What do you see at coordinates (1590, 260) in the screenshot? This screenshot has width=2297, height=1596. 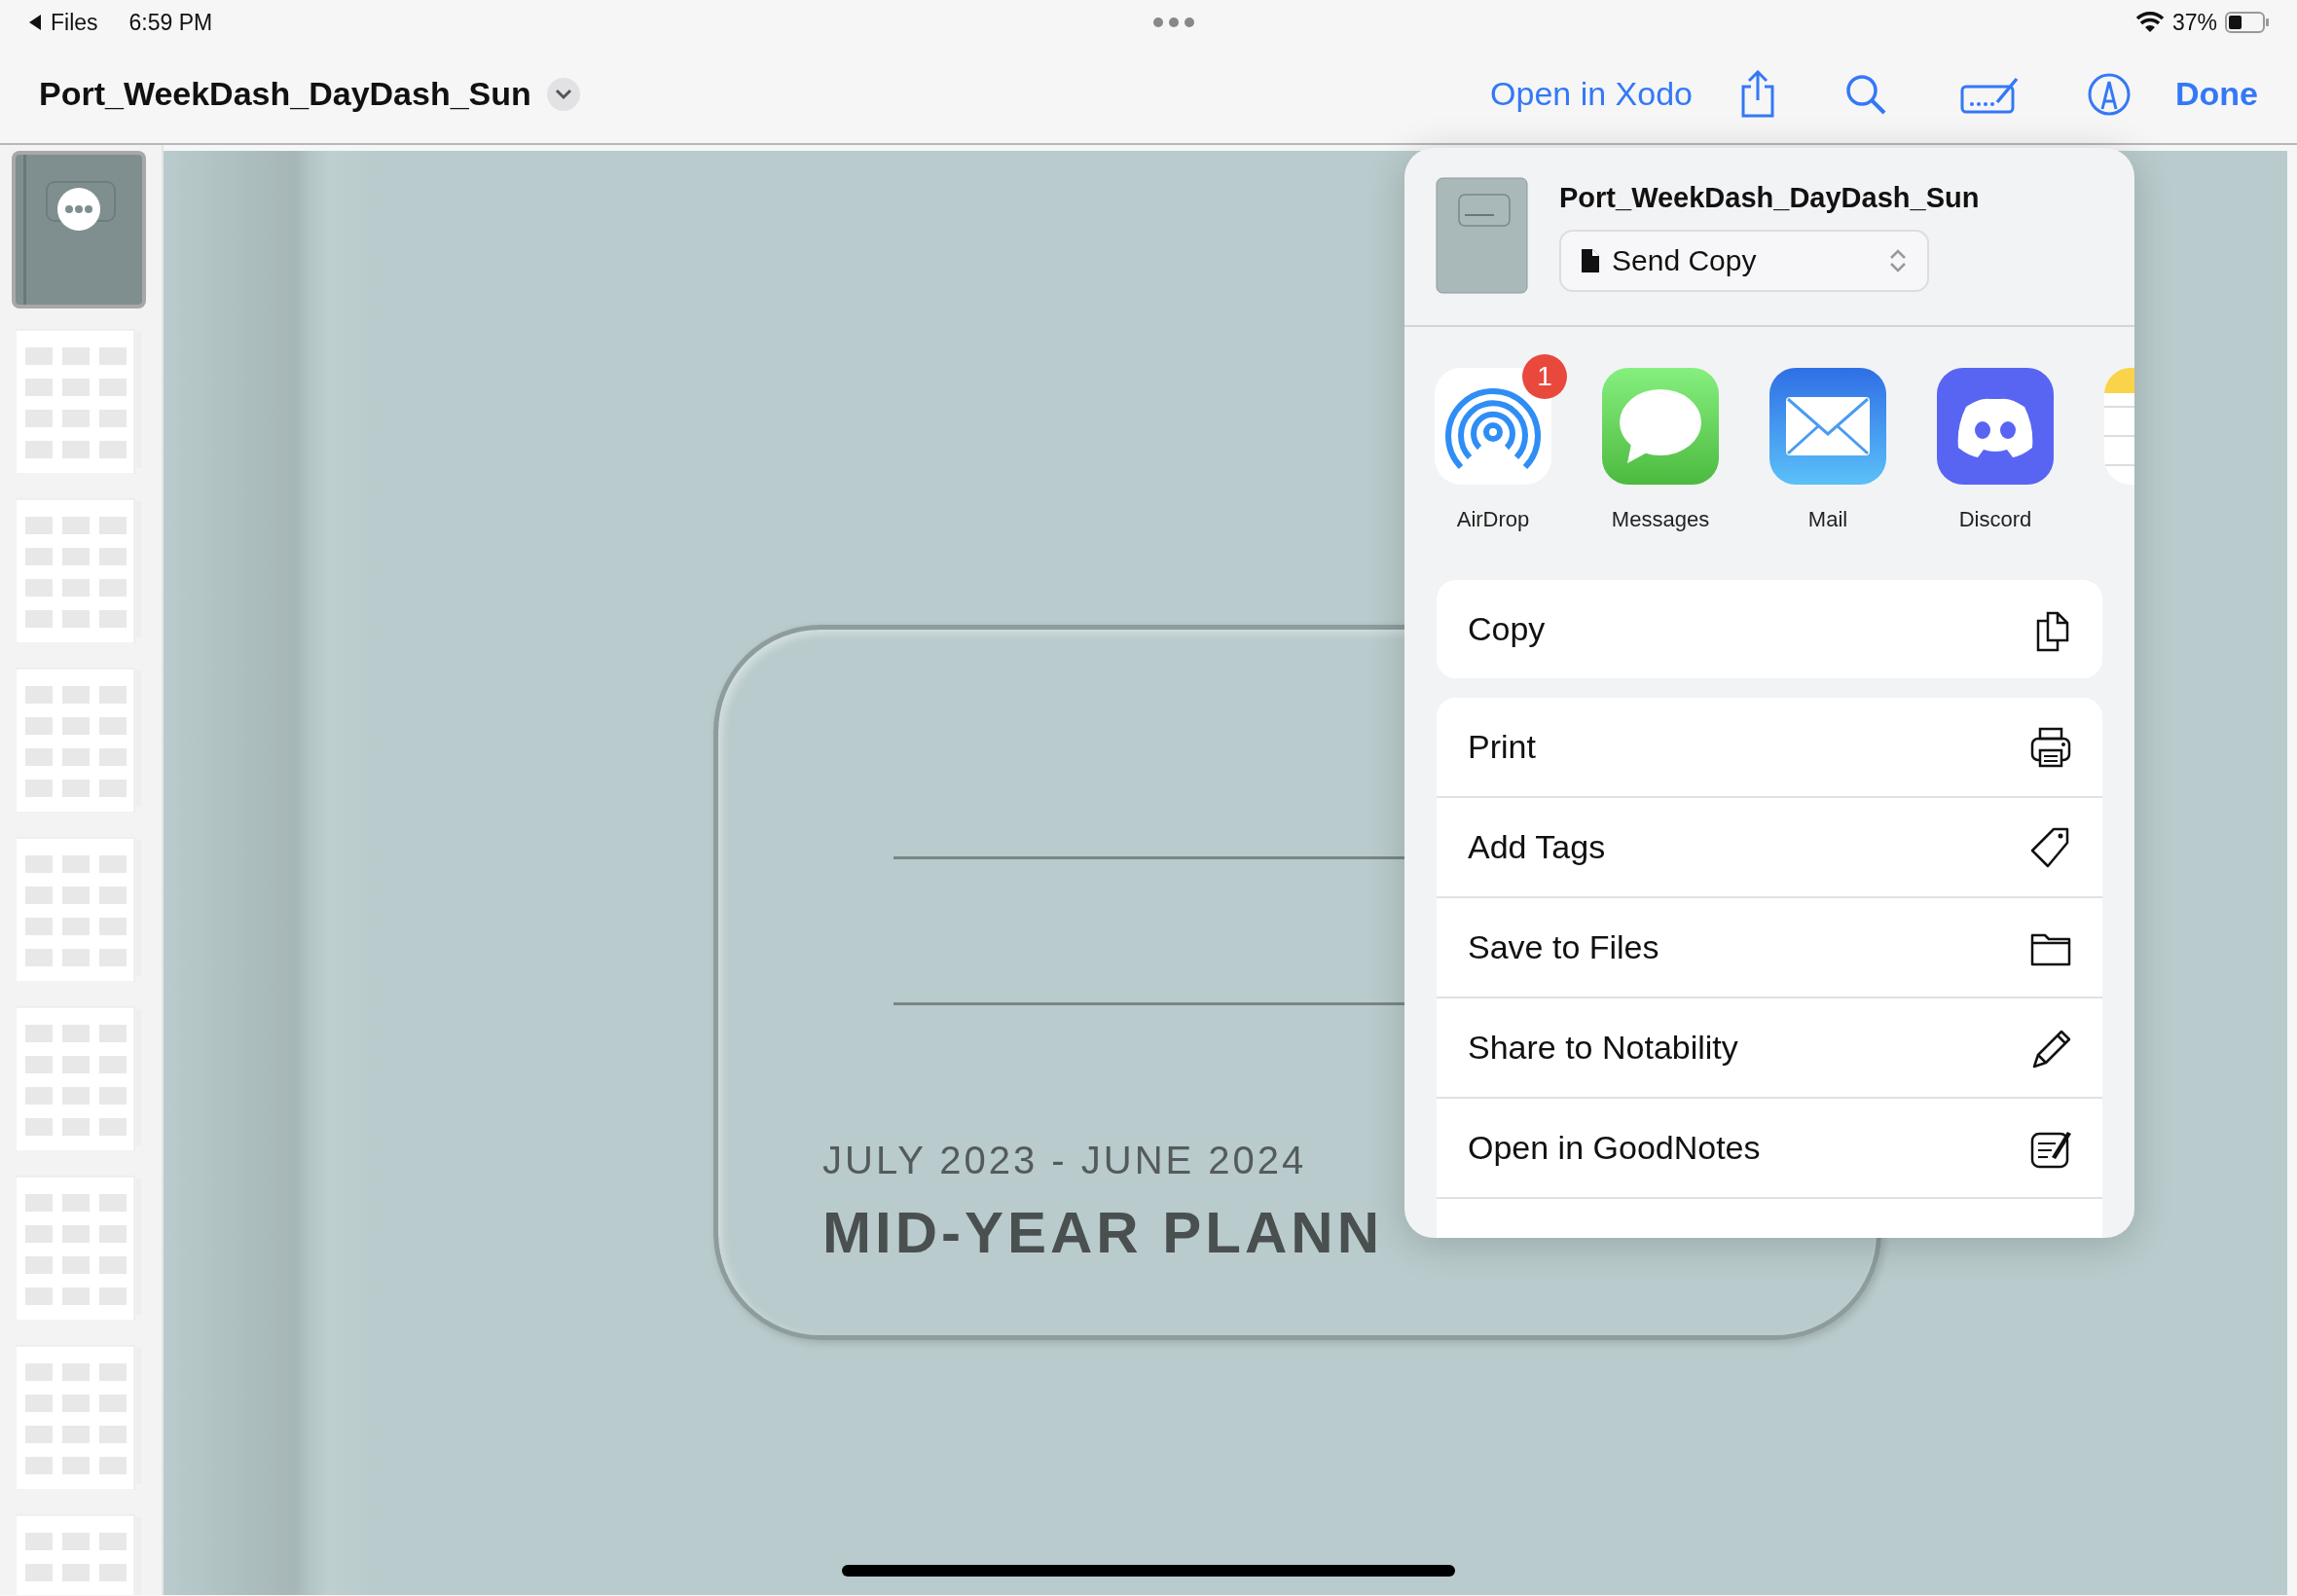 I see `document-icon` at bounding box center [1590, 260].